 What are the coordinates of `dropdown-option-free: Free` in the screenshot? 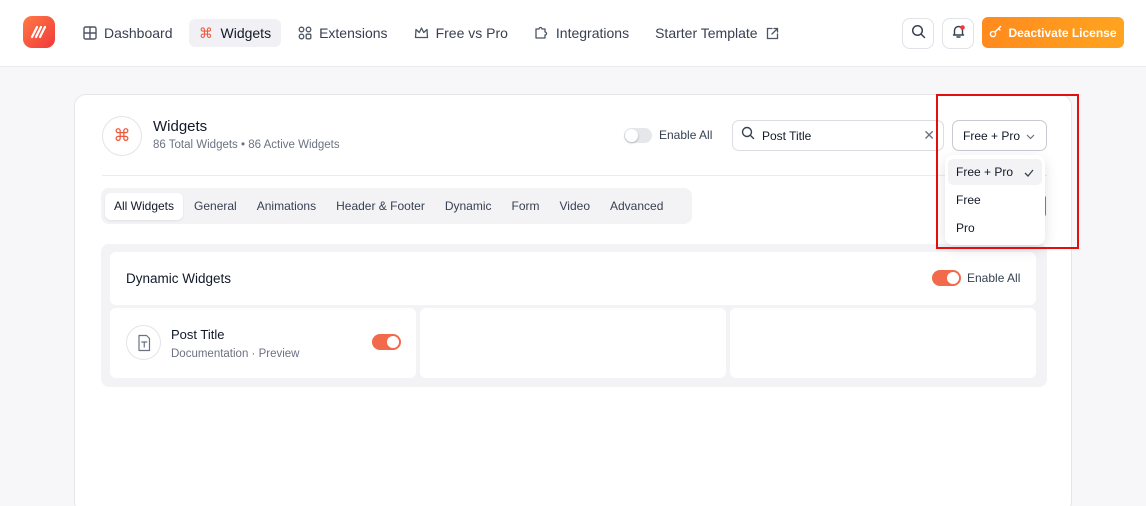 It's located at (995, 200).